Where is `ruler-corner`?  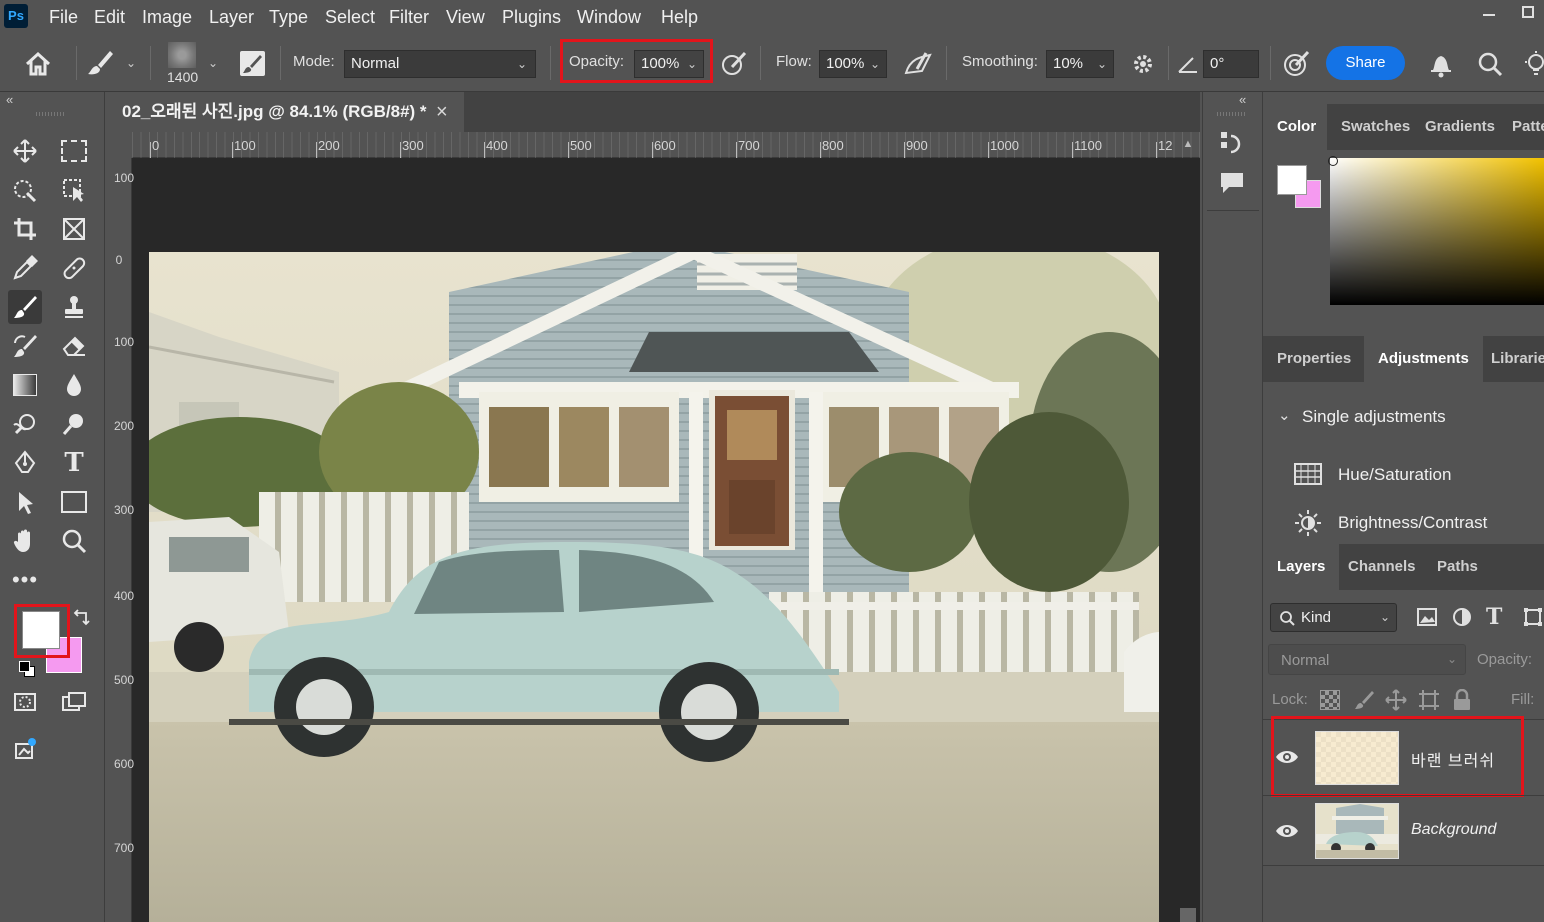
ruler-corner is located at coordinates (119, 145).